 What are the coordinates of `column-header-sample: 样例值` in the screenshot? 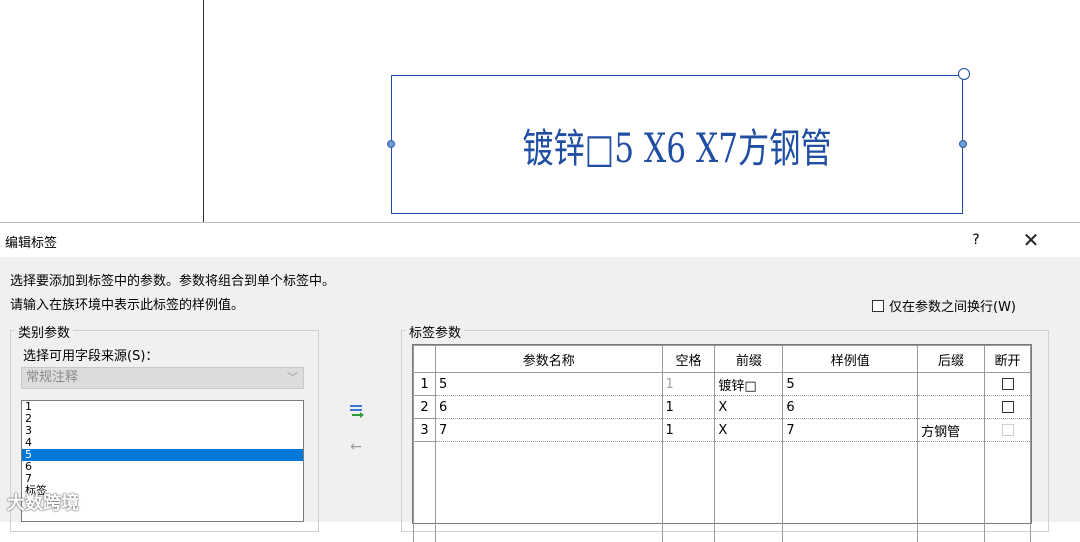 It's located at (850, 359).